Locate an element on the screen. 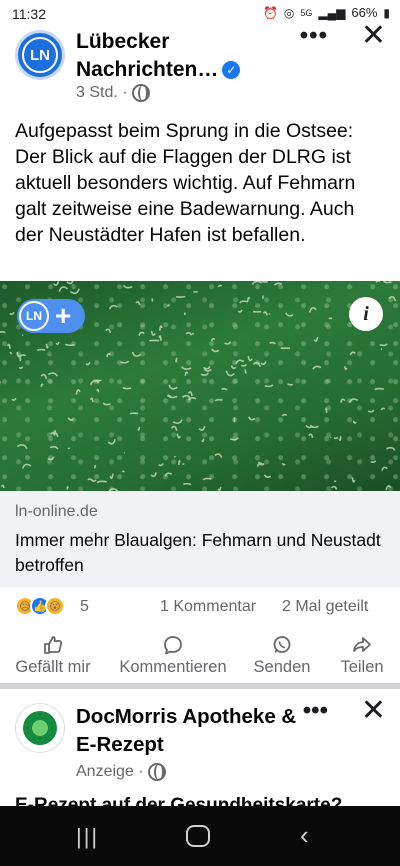  whatsapp-icon is located at coordinates (282, 645).